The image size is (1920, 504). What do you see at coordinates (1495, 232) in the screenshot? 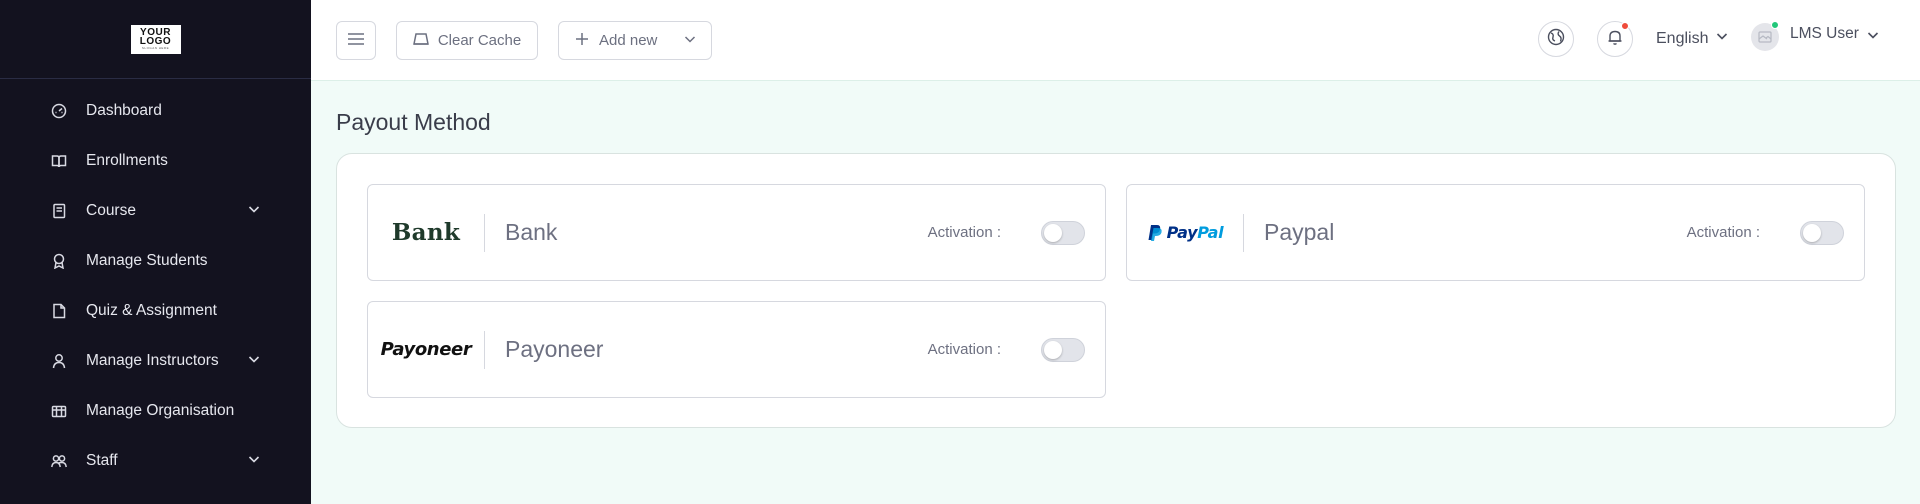
I see `payout-method-card-paypal: PayPal Paypal Activation :` at bounding box center [1495, 232].